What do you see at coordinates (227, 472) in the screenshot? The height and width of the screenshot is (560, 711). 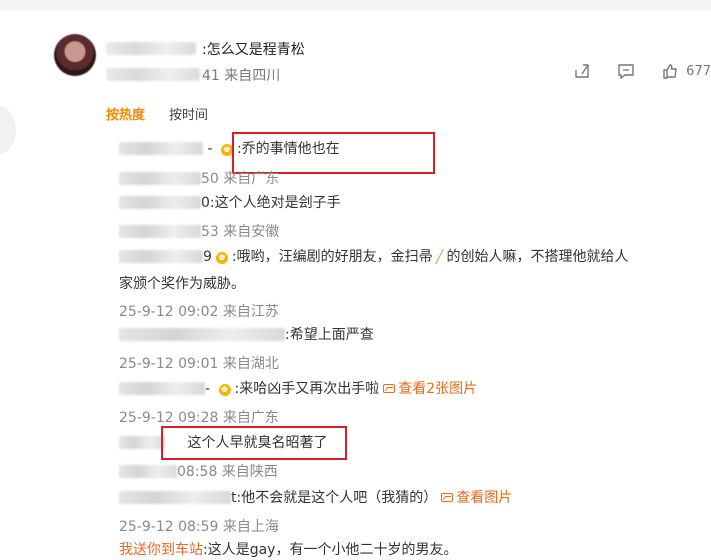 I see `meta-text: 08:58 来自陕西` at bounding box center [227, 472].